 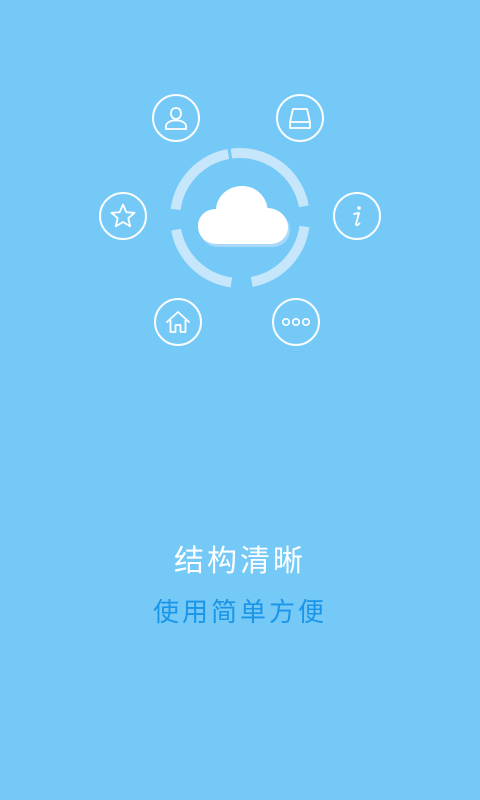 What do you see at coordinates (300, 118) in the screenshot?
I see `storage-drive-icon` at bounding box center [300, 118].